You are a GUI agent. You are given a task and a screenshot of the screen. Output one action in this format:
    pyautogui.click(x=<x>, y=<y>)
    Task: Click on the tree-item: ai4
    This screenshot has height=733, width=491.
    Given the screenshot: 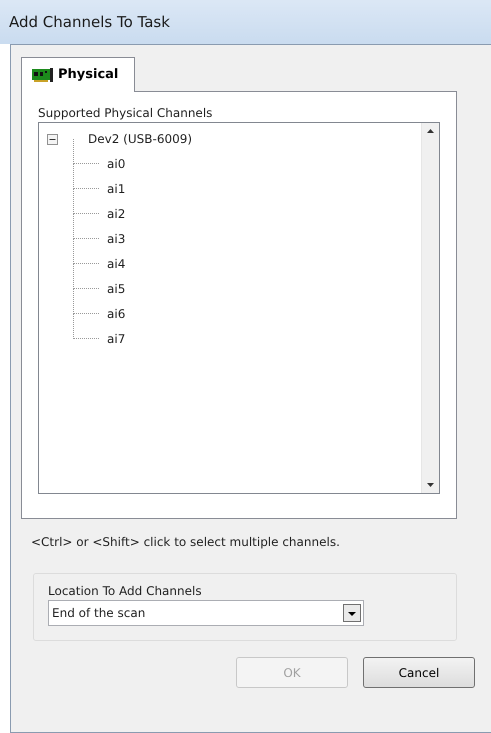 What is the action you would take?
    pyautogui.click(x=116, y=264)
    